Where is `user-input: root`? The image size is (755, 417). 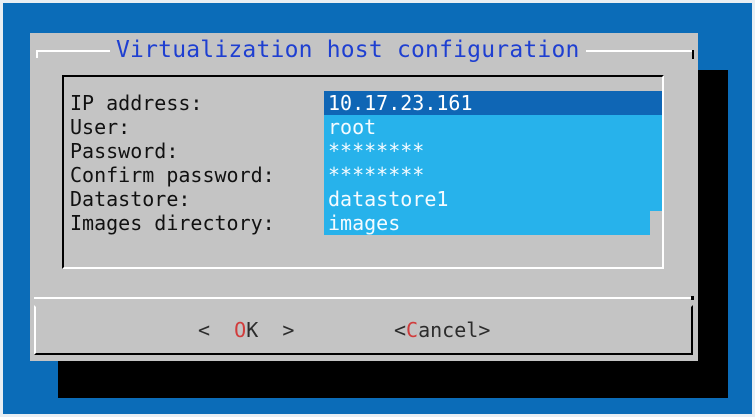
user-input: root is located at coordinates (493, 127).